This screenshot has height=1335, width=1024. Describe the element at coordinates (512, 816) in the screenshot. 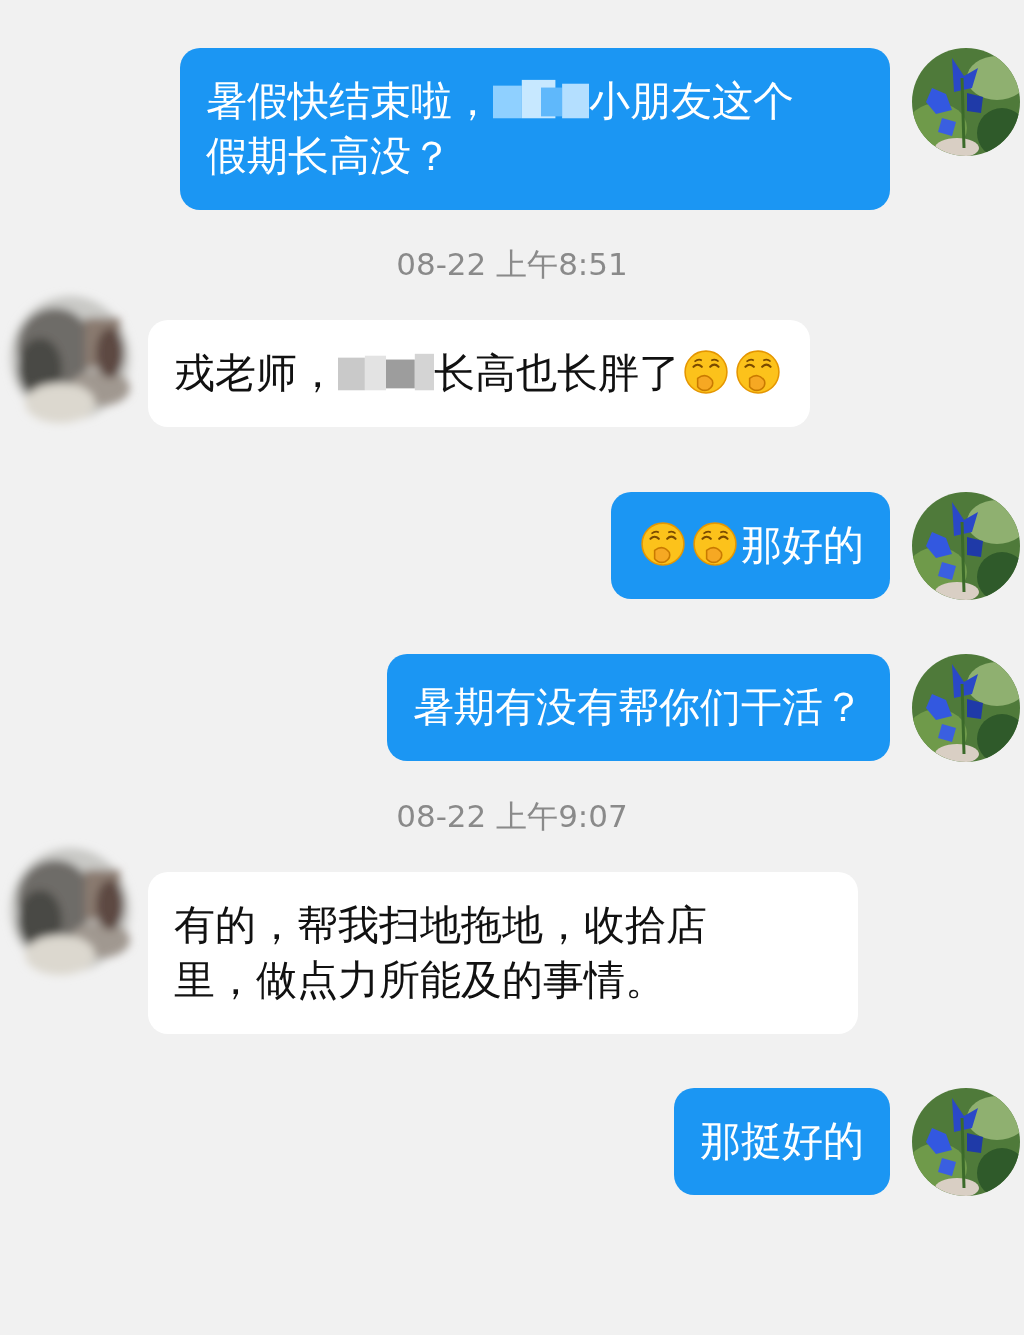

I see `timestamp: 08-22 上午9:07` at that location.